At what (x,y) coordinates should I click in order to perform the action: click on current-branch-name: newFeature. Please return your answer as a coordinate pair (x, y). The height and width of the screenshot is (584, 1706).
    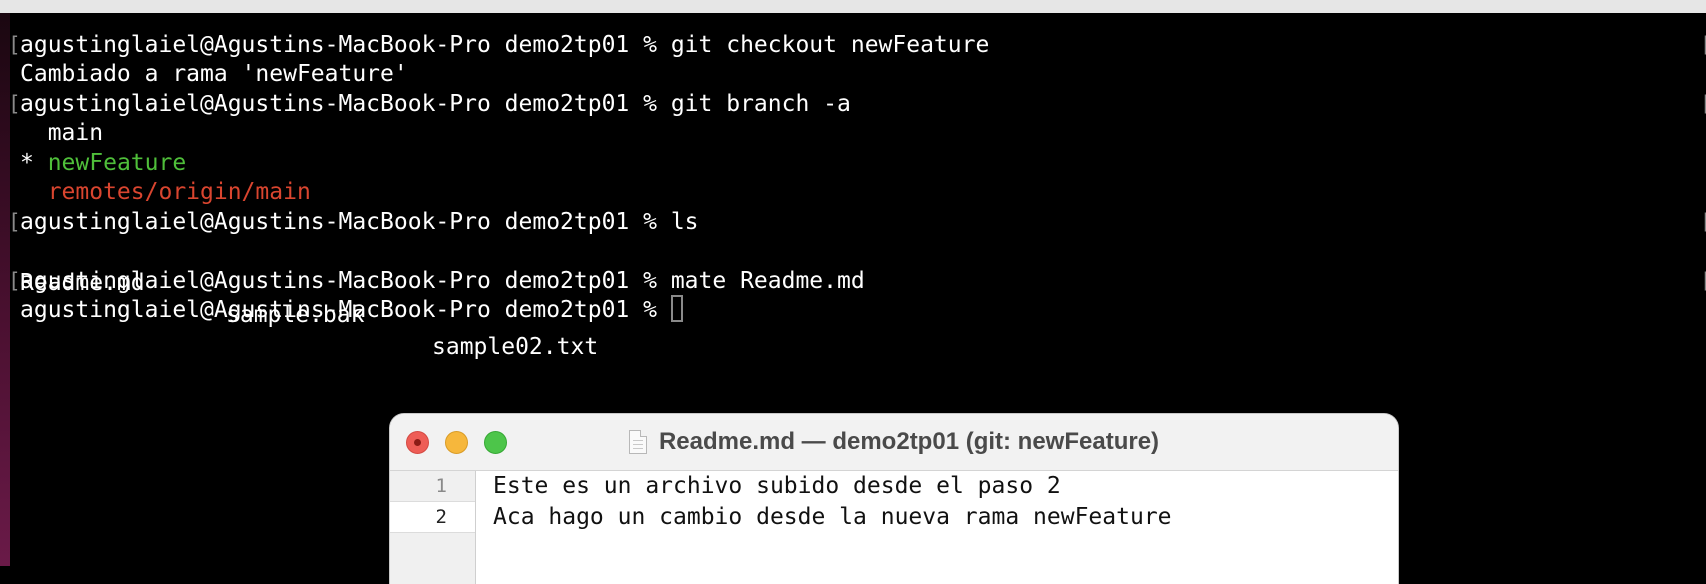
    Looking at the image, I should click on (117, 163).